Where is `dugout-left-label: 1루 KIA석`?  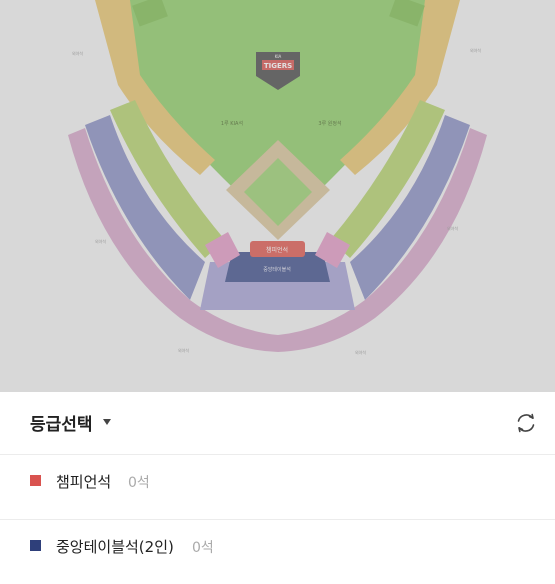 dugout-left-label: 1루 KIA석 is located at coordinates (232, 123).